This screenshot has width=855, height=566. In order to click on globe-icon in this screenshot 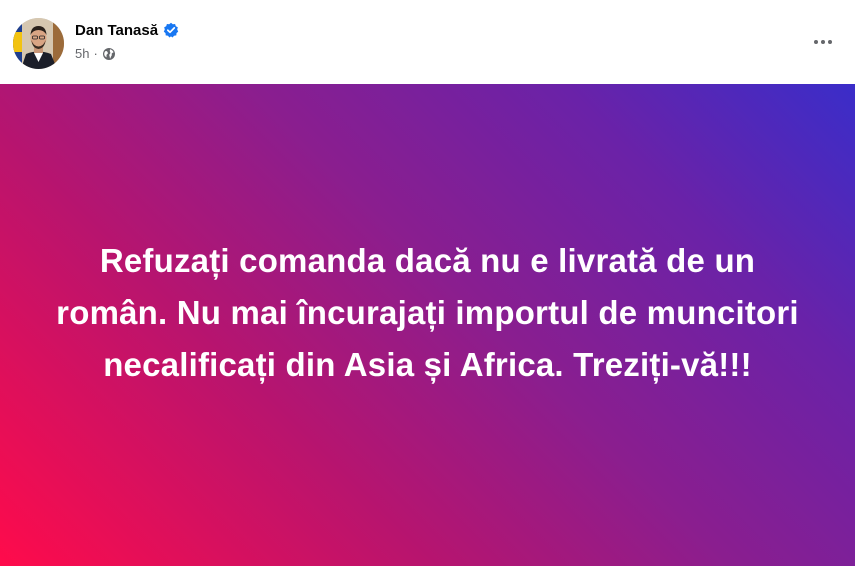, I will do `click(109, 54)`.